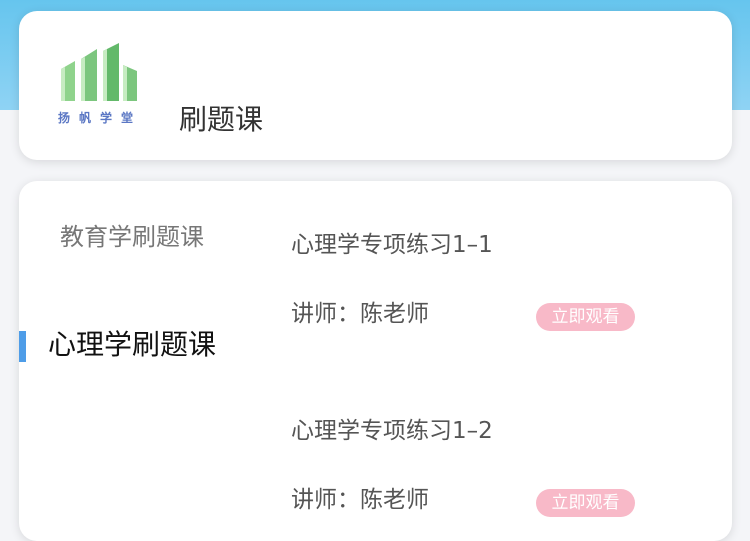 The image size is (750, 541). What do you see at coordinates (392, 431) in the screenshot?
I see `course-title: 心理学专项练习1–2` at bounding box center [392, 431].